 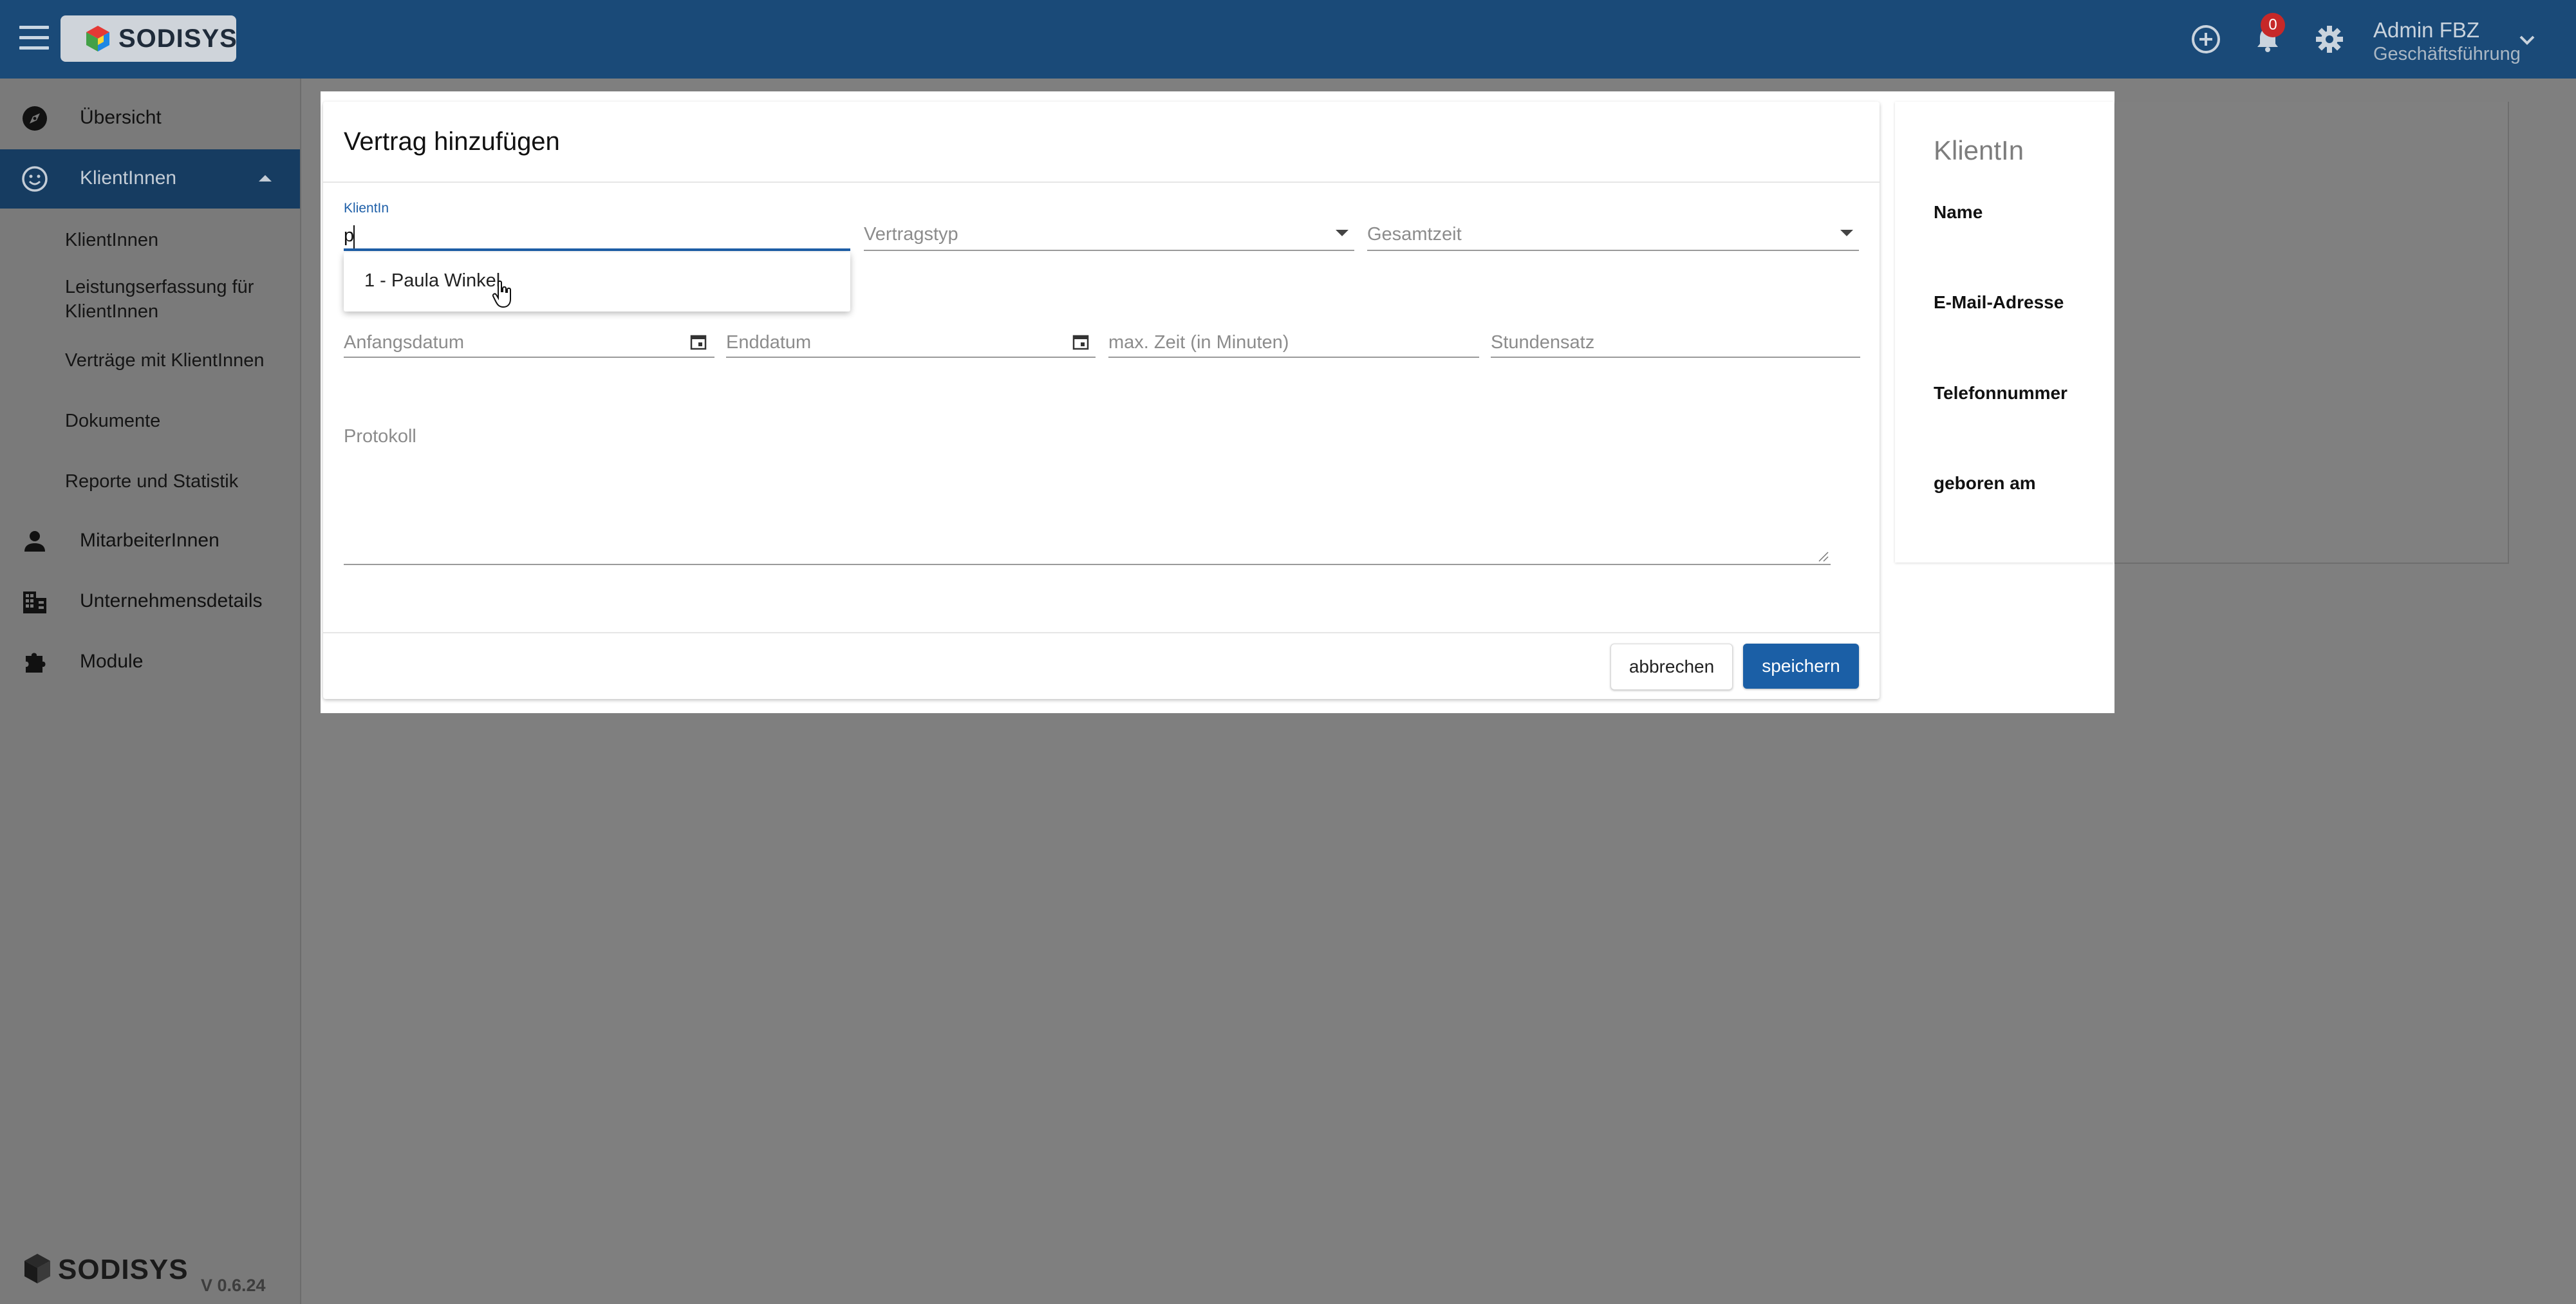 I want to click on logo: SODISYS, so click(x=149, y=38).